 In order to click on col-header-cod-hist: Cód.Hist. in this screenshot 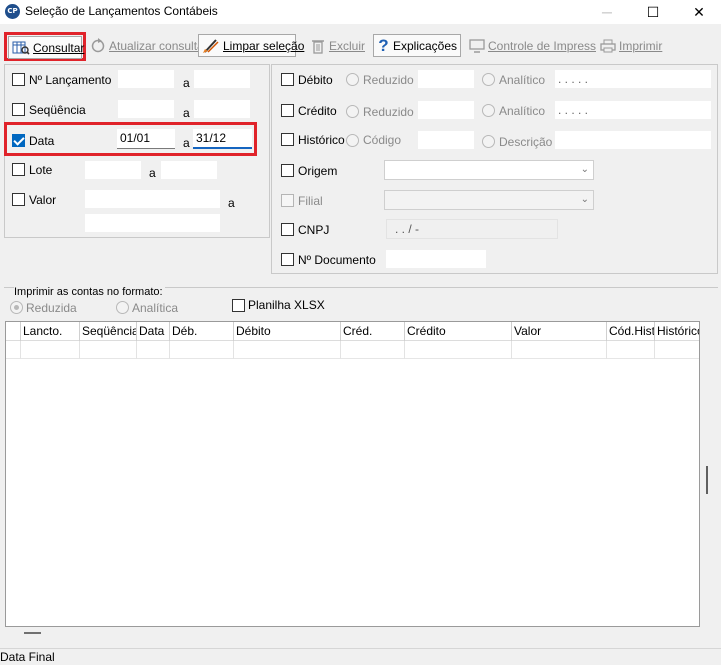, I will do `click(630, 331)`.